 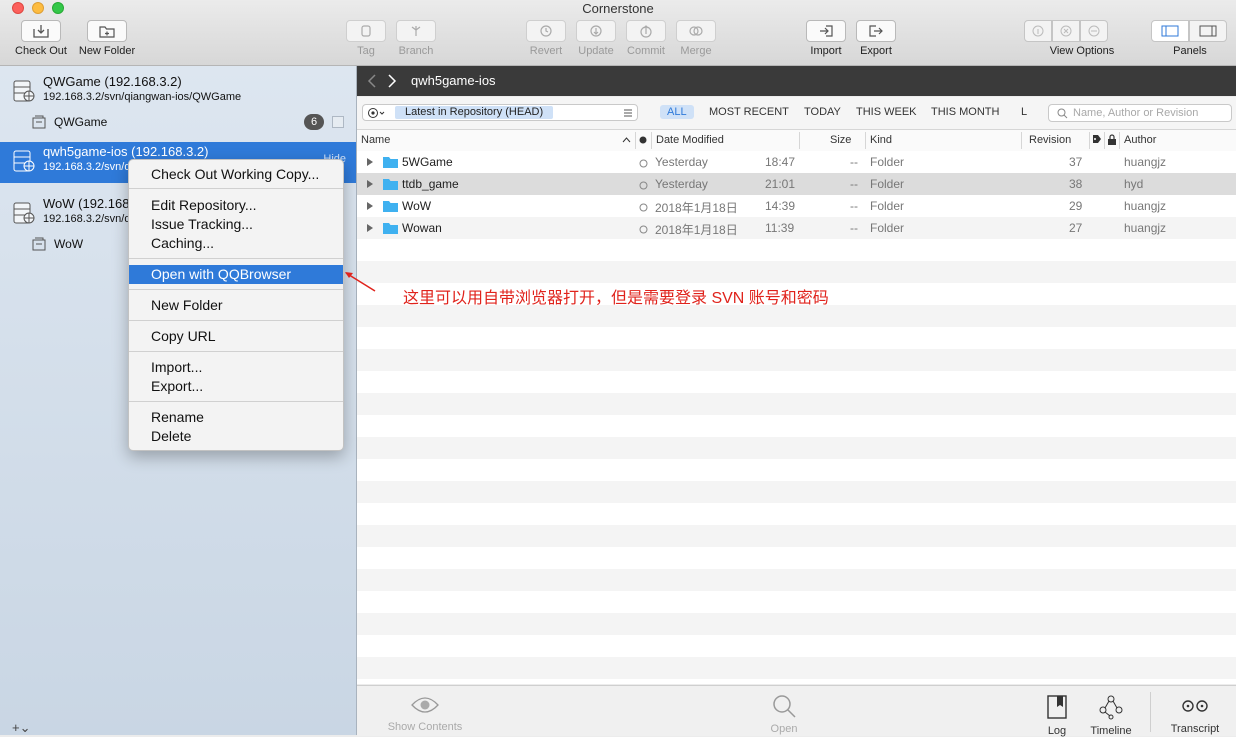 What do you see at coordinates (1190, 49) in the screenshot?
I see `panels-label: Panels` at bounding box center [1190, 49].